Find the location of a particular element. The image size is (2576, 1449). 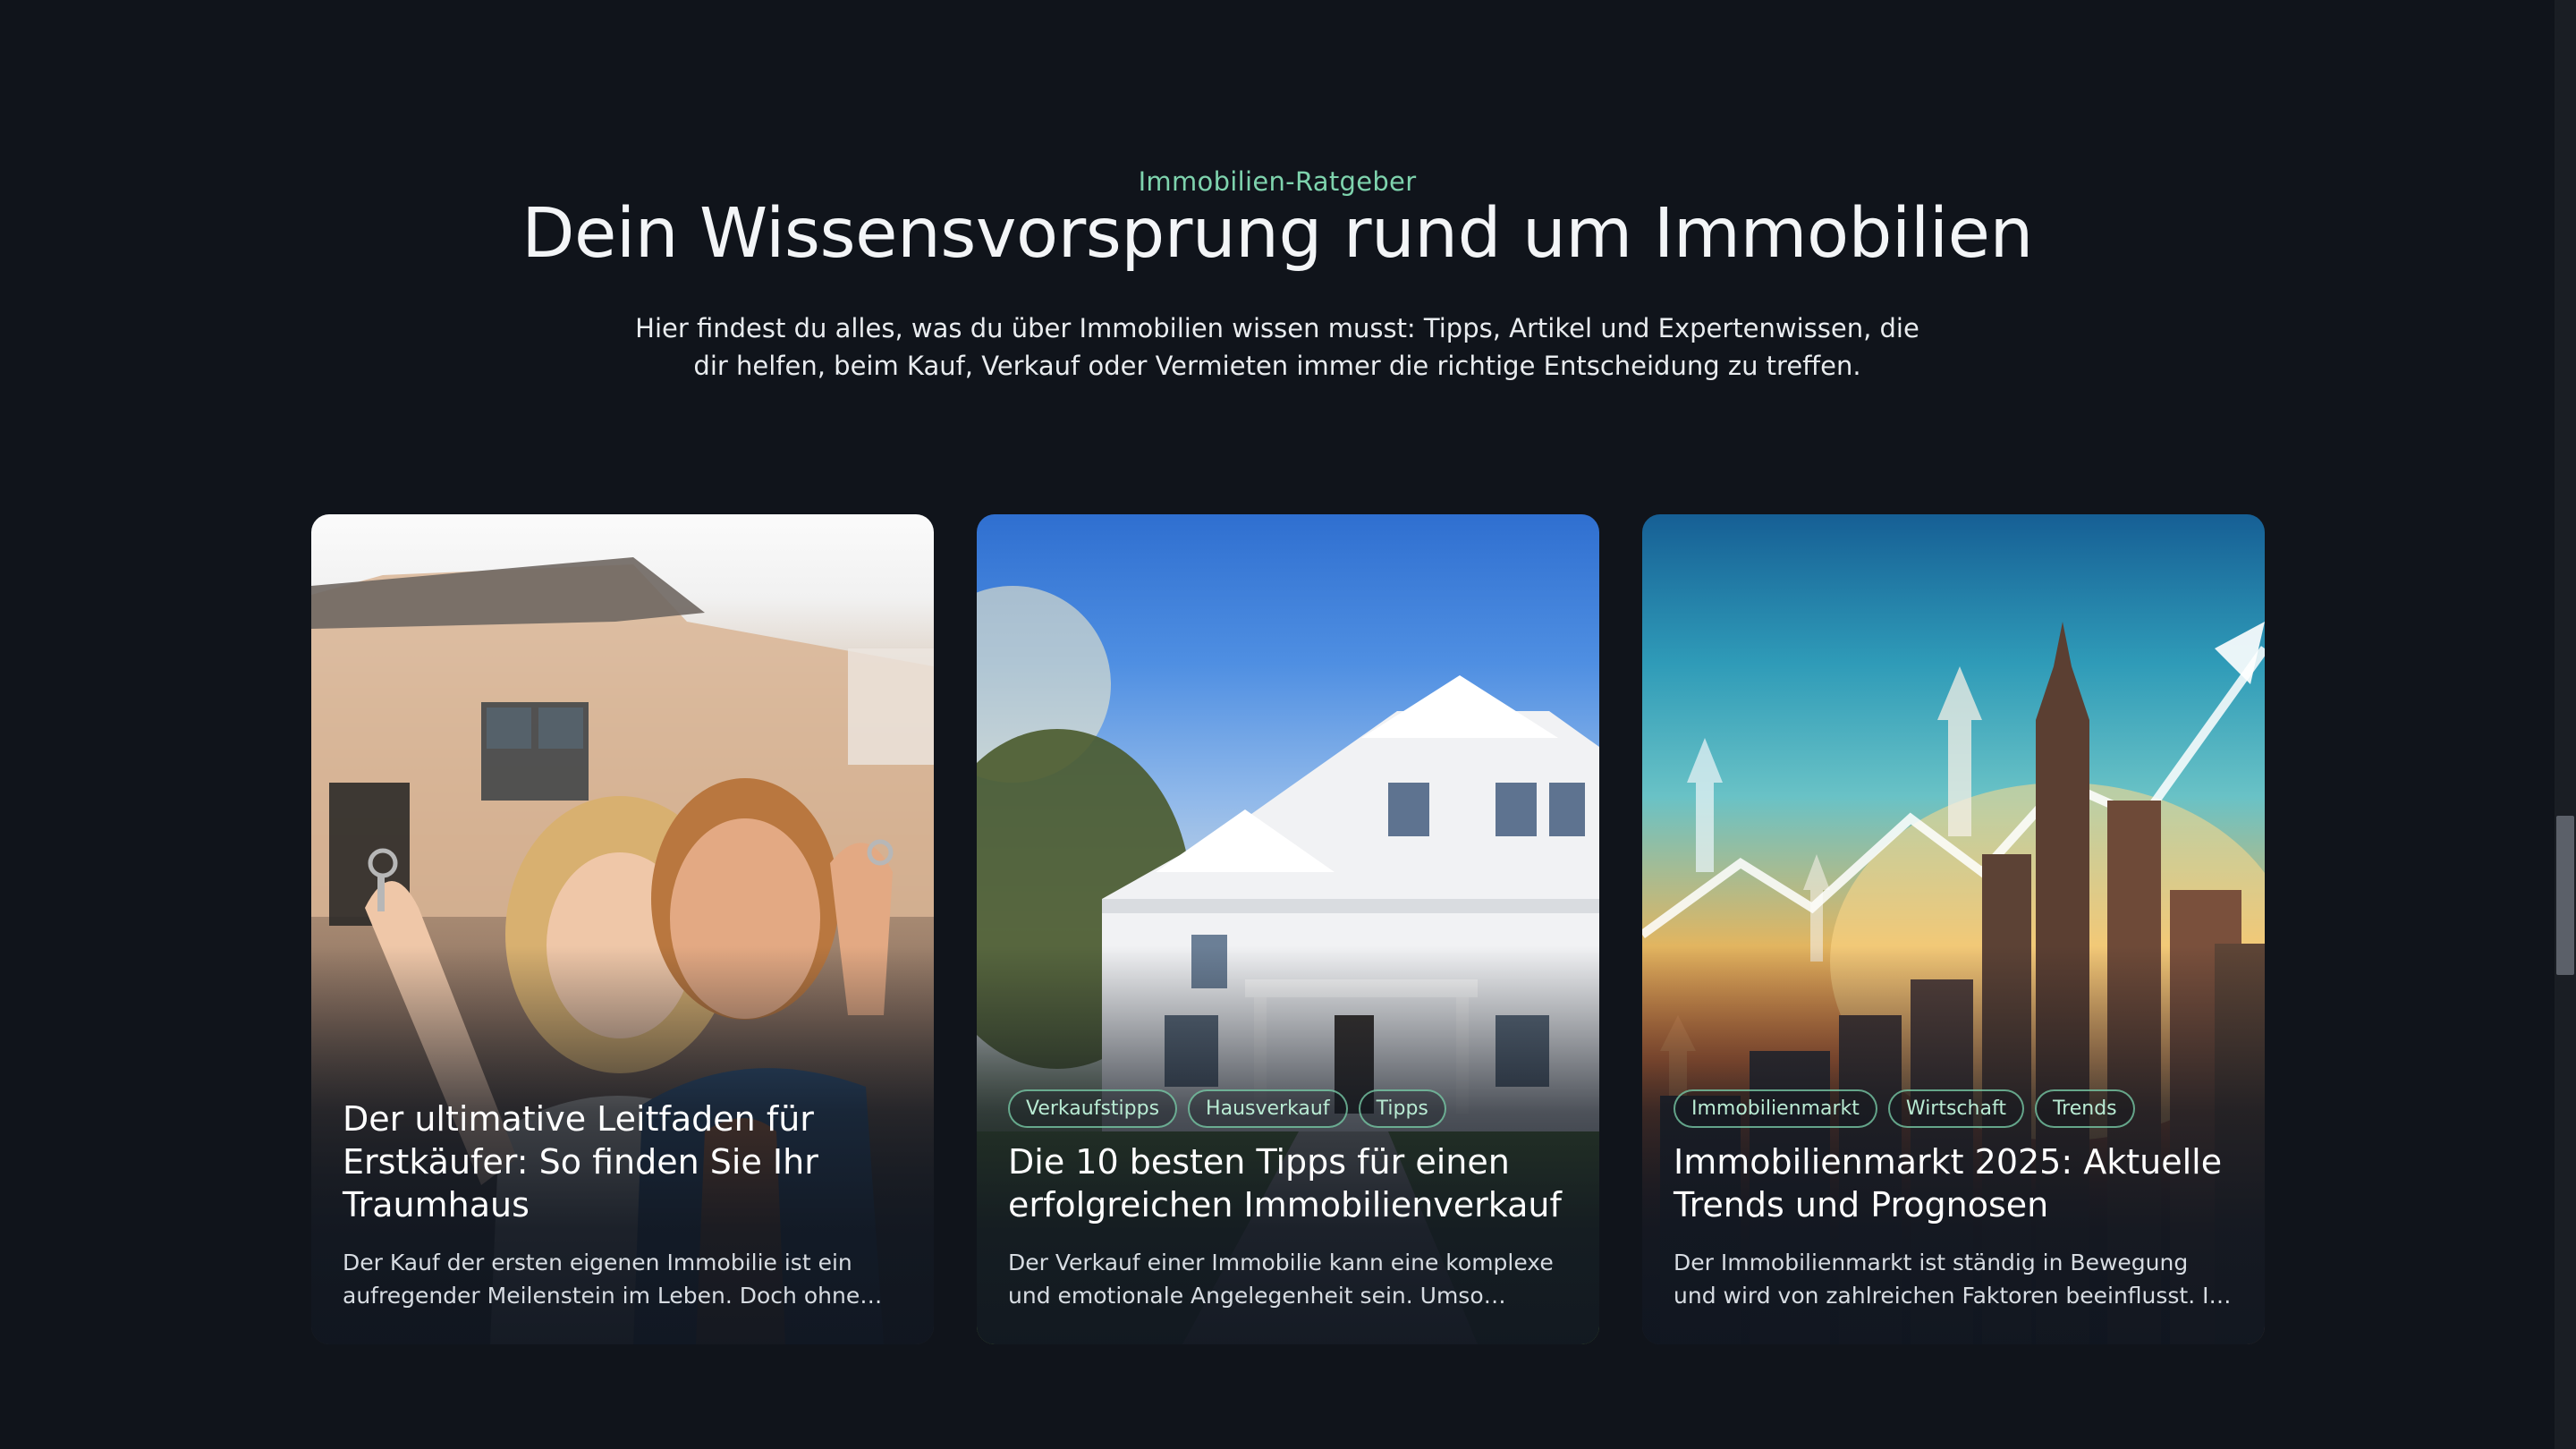

page-scrollbar is located at coordinates (2565, 724).